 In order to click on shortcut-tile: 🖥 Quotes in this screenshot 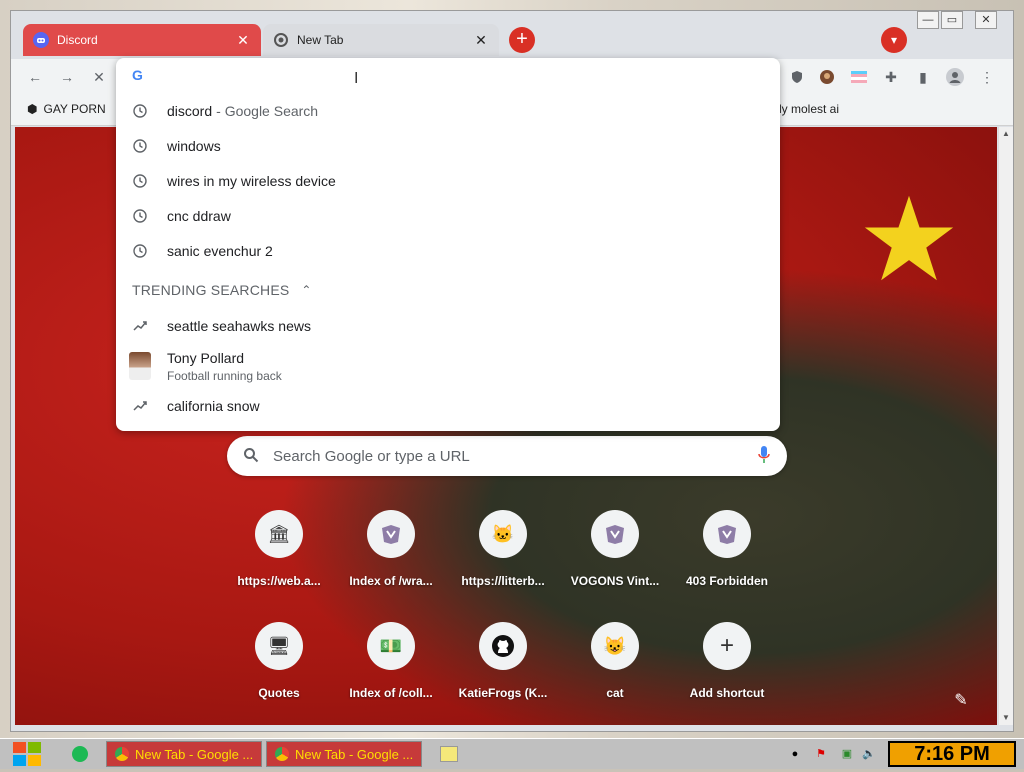, I will do `click(279, 661)`.